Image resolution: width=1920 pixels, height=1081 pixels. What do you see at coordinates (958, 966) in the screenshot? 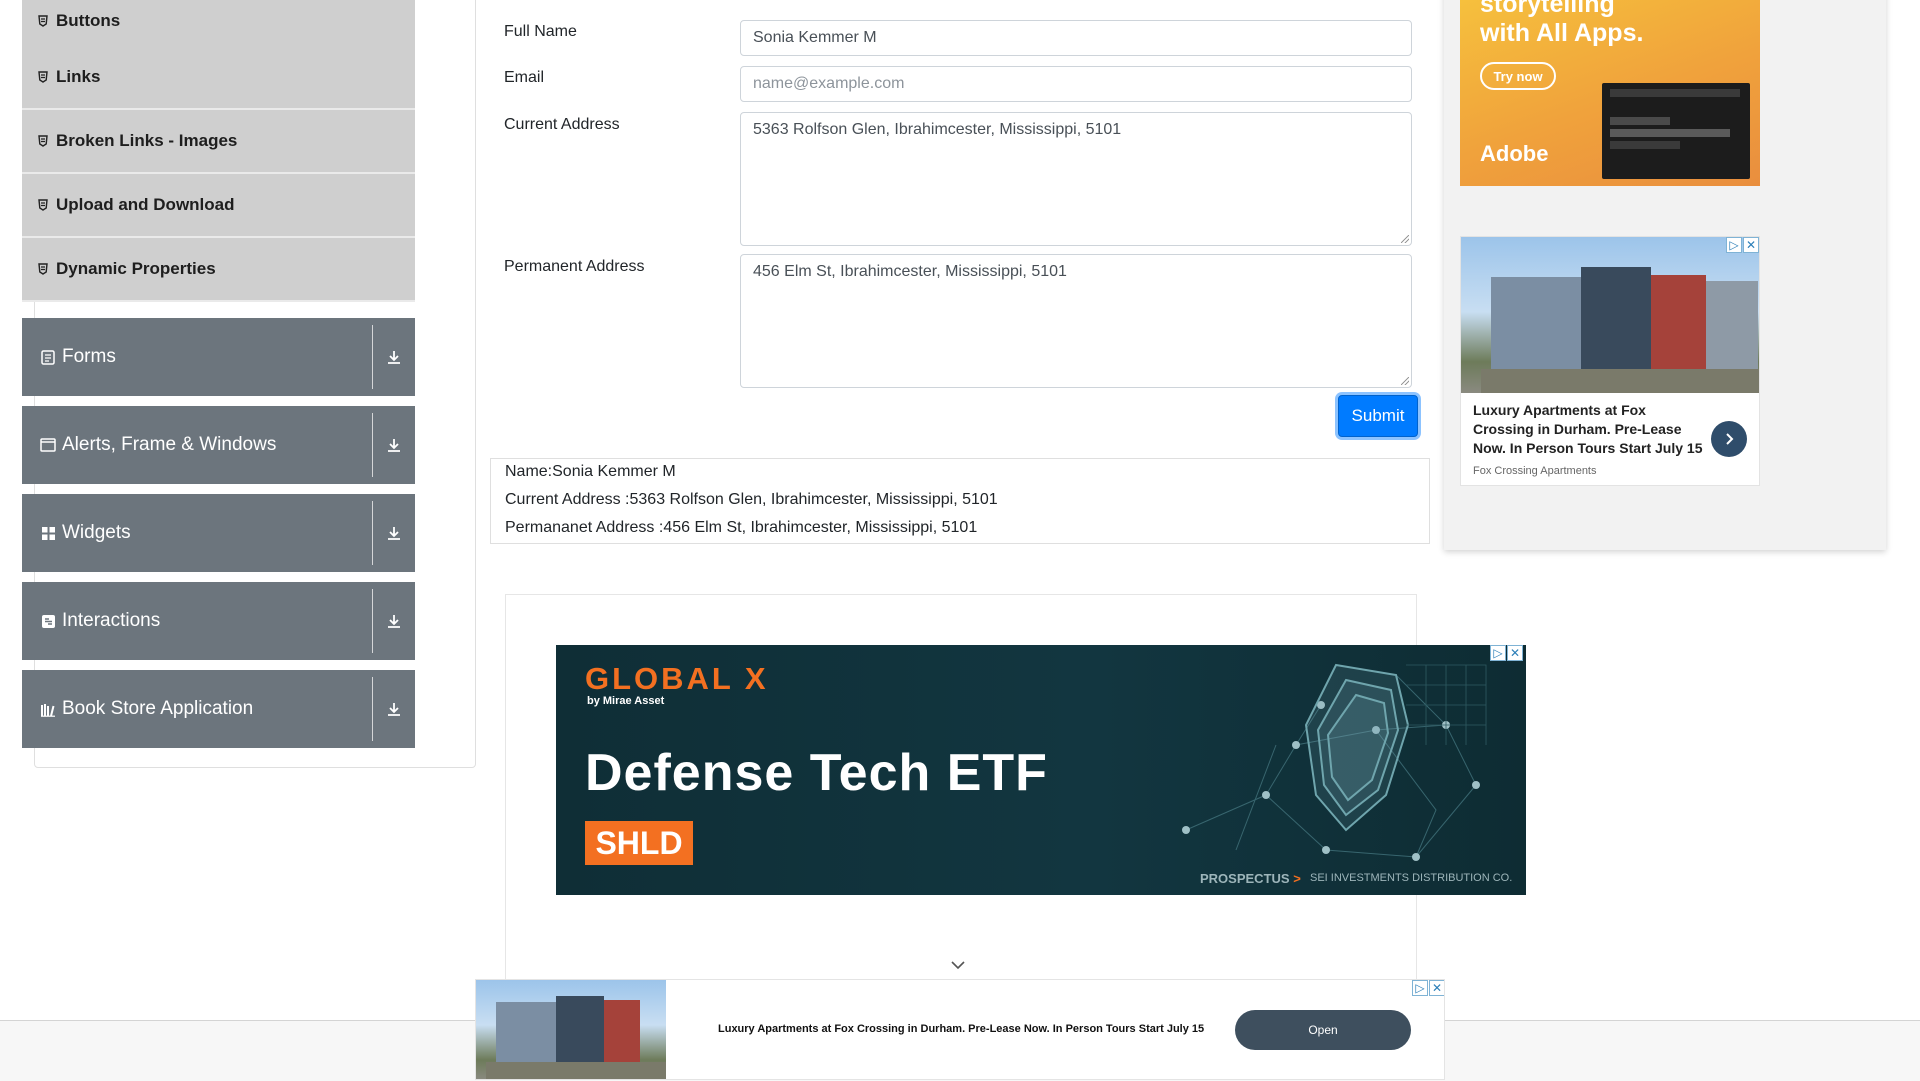
I see `chevron-down-icon` at bounding box center [958, 966].